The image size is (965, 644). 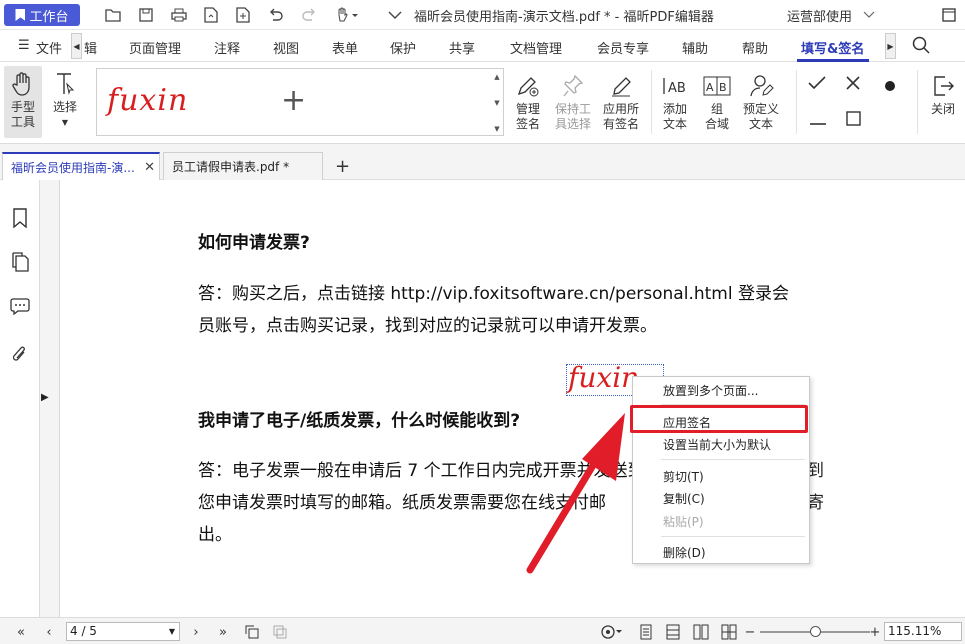 I want to click on menu-member: 会员专享, so click(x=623, y=47).